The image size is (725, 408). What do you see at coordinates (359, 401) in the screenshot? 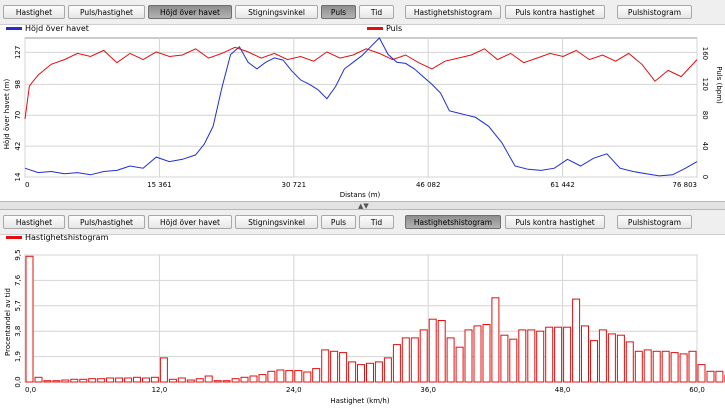
I see `x-axis-title: Hastighet (km/h)` at bounding box center [359, 401].